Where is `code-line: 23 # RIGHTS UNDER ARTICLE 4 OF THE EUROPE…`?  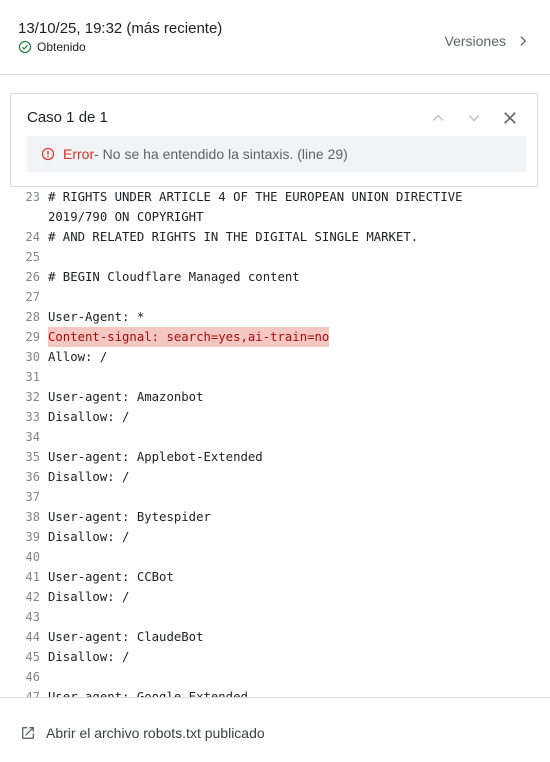
code-line: 23 # RIGHTS UNDER ARTICLE 4 OF THE EUROPE… is located at coordinates (275, 197).